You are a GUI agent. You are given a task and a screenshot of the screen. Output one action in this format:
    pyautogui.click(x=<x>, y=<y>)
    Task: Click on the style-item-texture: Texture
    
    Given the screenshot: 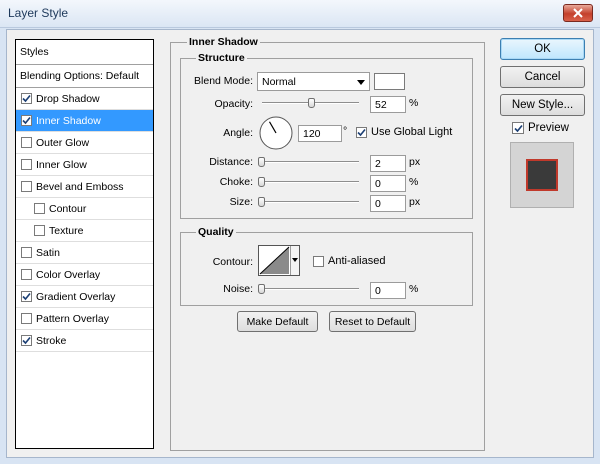 What is the action you would take?
    pyautogui.click(x=84, y=231)
    